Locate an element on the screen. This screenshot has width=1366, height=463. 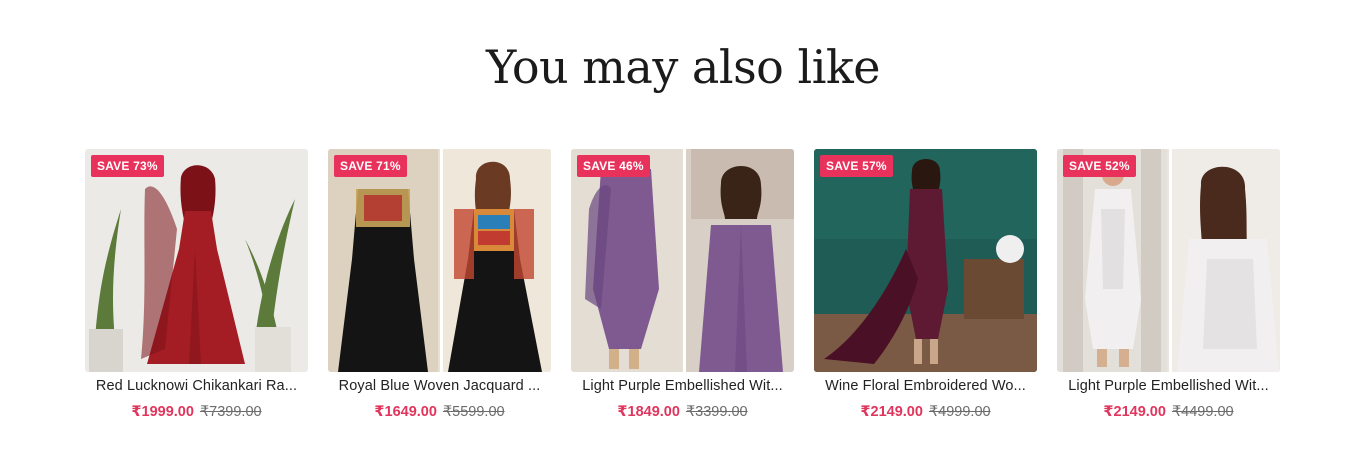
price-row: ₹1849.00 ₹3399.00 is located at coordinates (682, 412).